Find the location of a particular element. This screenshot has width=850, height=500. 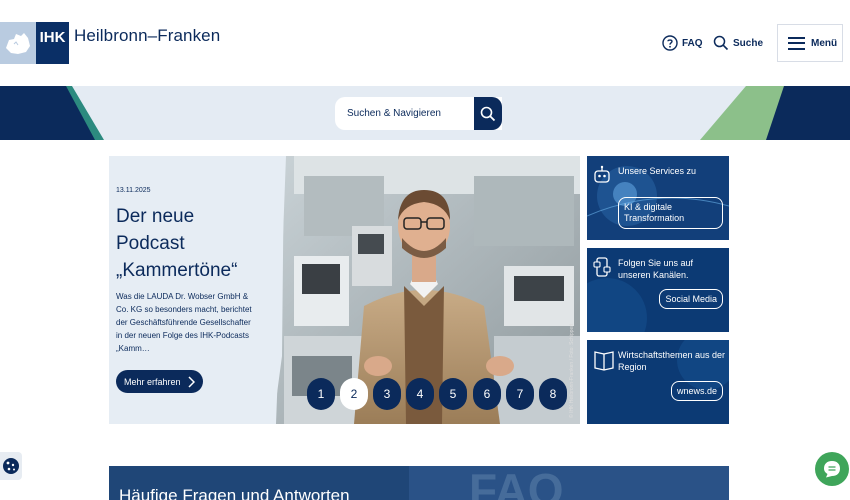

card-button: Social Media is located at coordinates (691, 299).